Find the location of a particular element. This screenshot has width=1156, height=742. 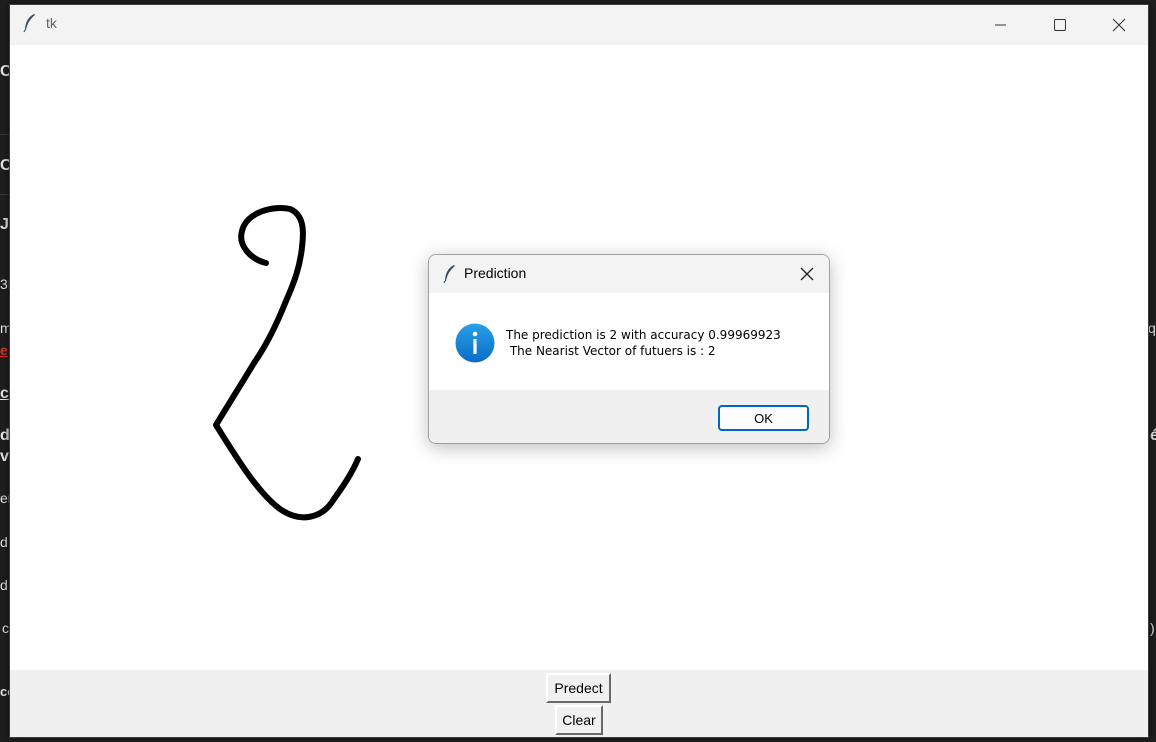

bg-text-fragment: ) is located at coordinates (1152, 628).